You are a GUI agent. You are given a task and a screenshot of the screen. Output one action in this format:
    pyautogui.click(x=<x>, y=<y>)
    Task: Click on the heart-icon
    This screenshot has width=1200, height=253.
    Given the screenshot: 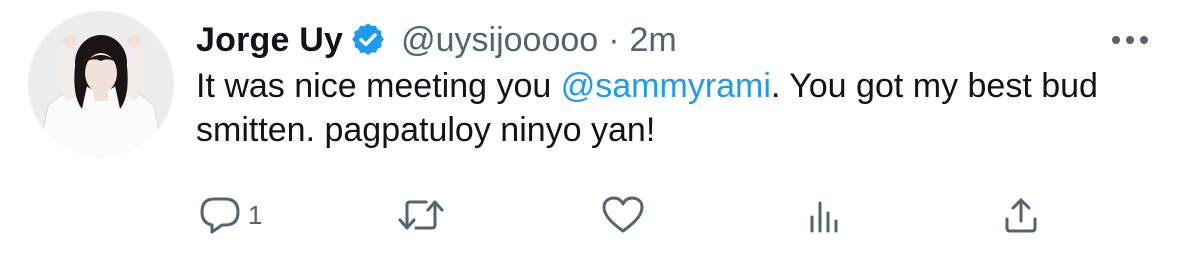 What is the action you would take?
    pyautogui.click(x=623, y=215)
    